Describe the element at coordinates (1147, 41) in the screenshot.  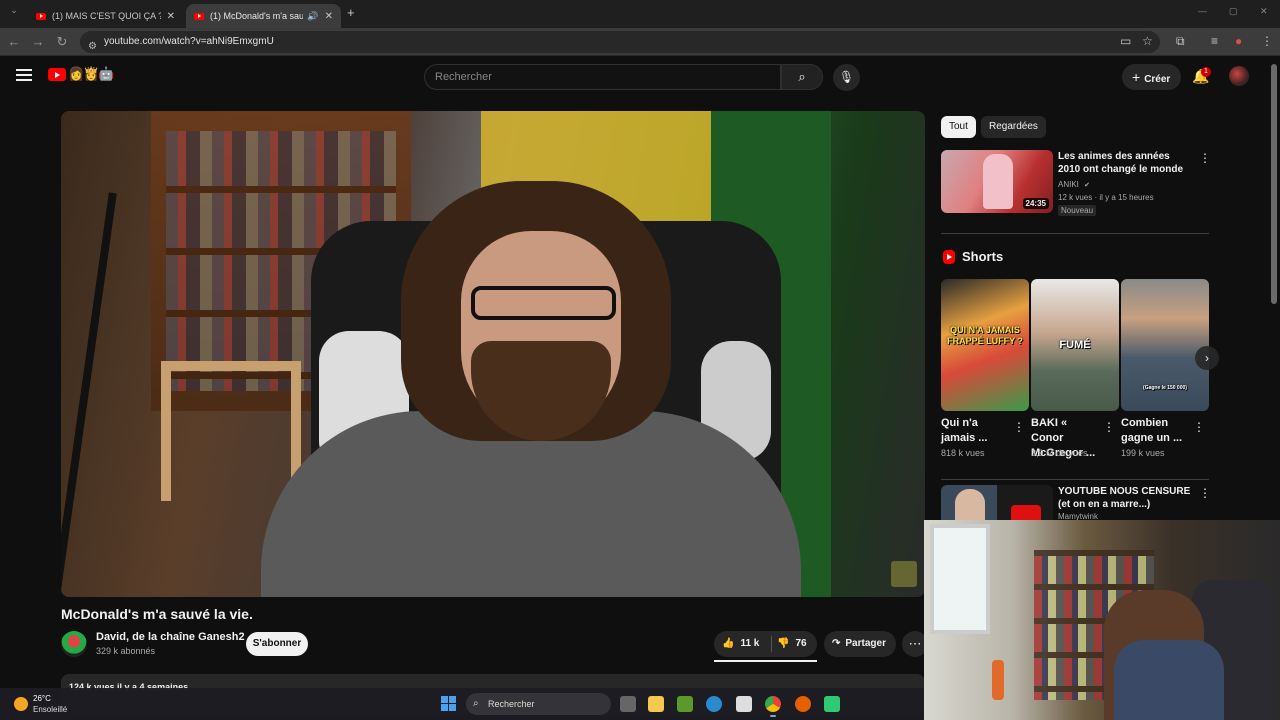
I see `bookmark-star-icon: ☆` at that location.